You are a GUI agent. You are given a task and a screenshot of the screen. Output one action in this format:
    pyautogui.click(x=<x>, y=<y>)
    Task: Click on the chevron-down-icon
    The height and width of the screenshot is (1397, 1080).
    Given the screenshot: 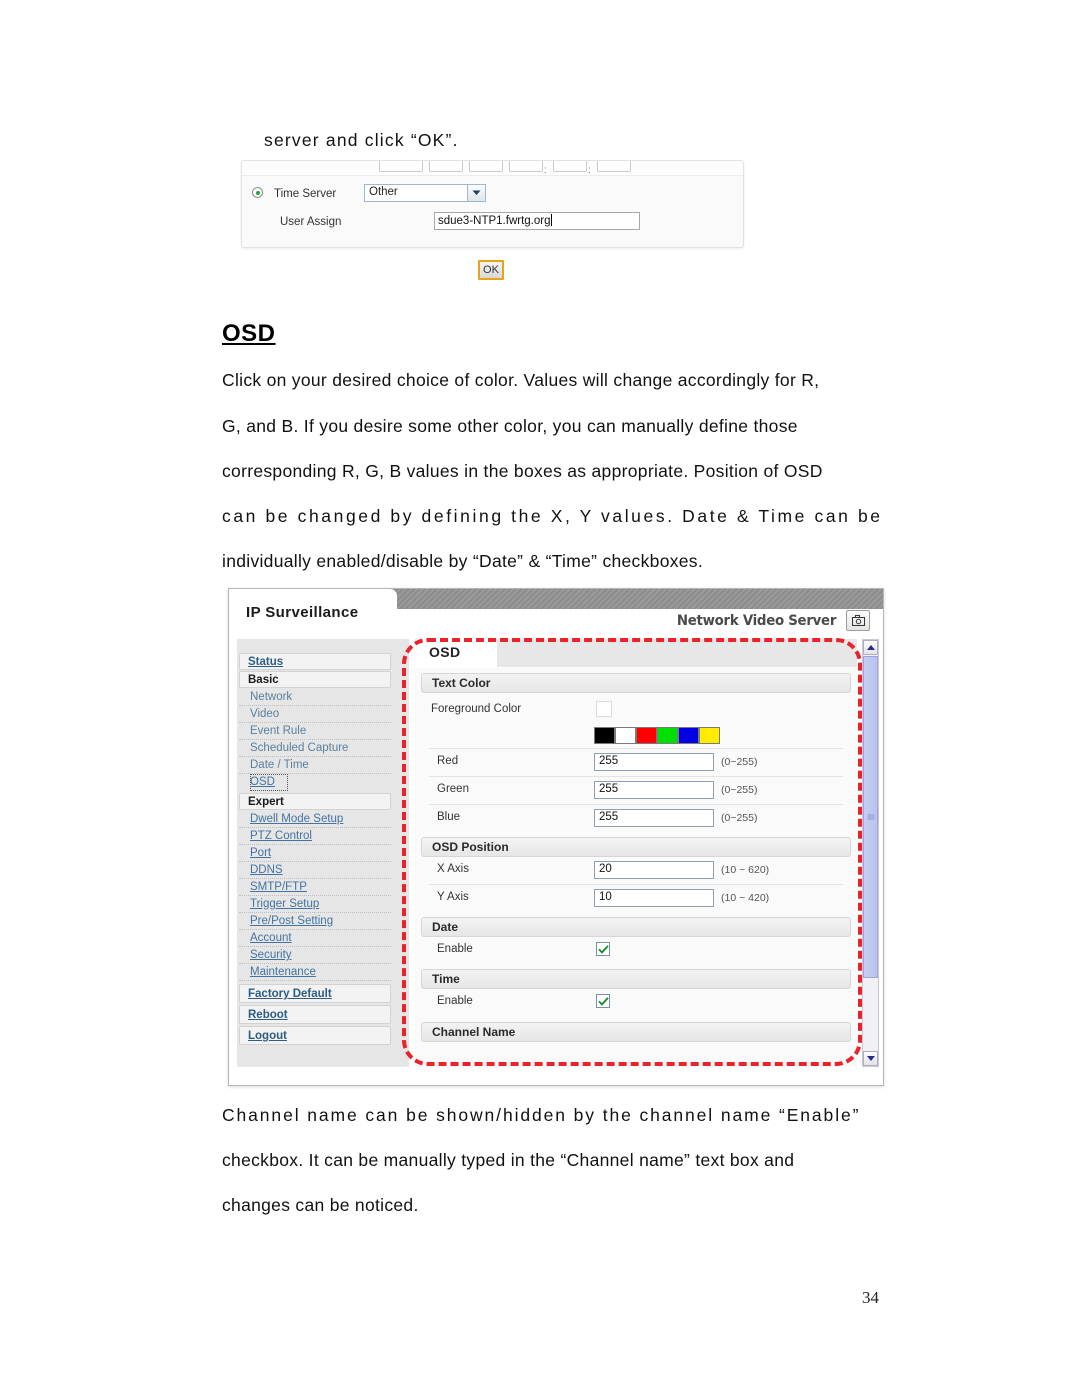 What is the action you would take?
    pyautogui.click(x=476, y=193)
    